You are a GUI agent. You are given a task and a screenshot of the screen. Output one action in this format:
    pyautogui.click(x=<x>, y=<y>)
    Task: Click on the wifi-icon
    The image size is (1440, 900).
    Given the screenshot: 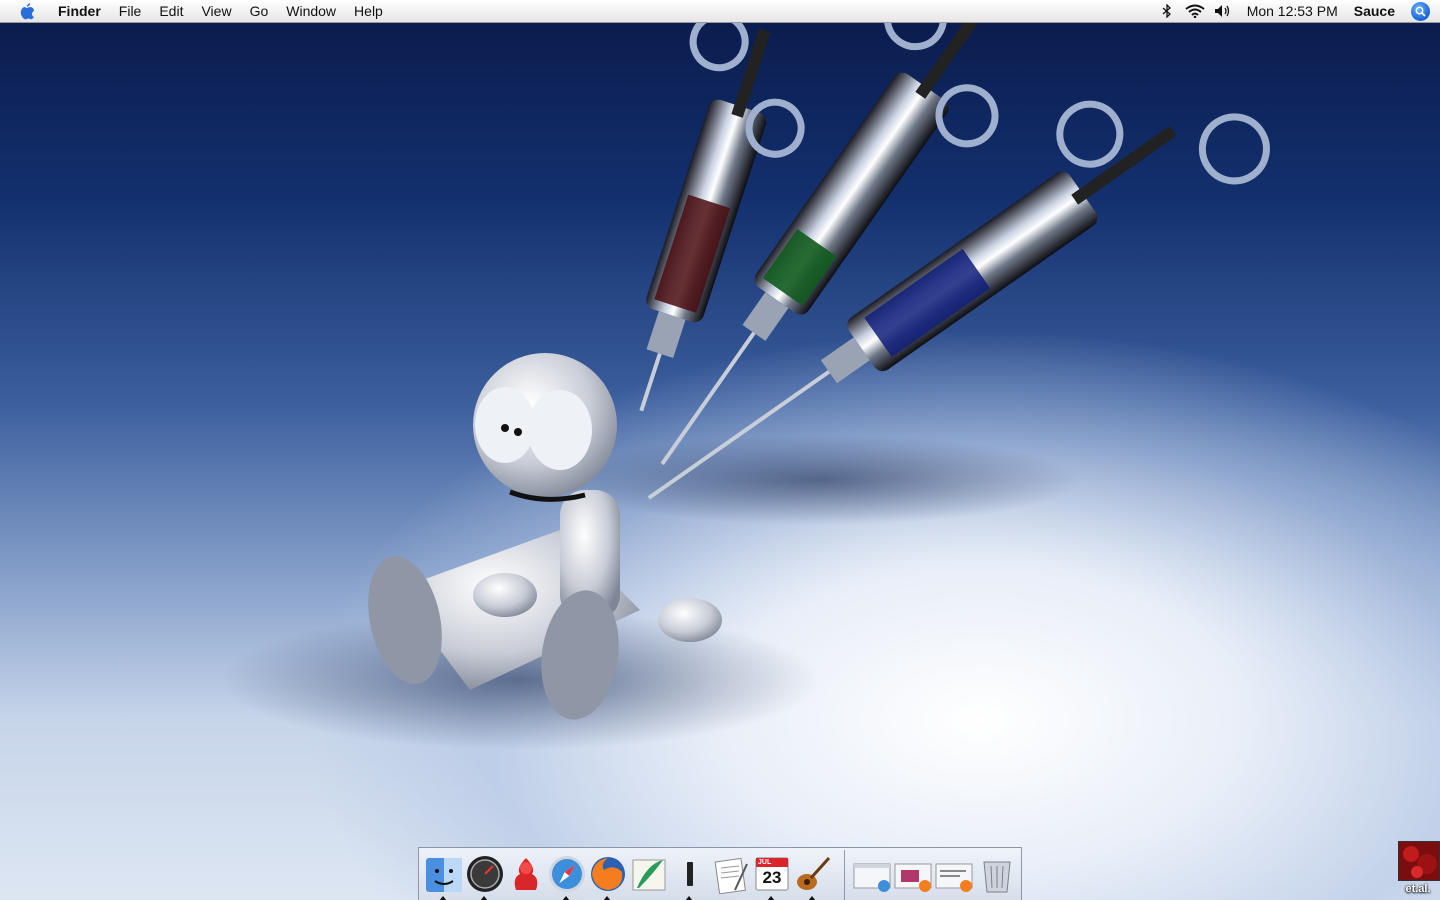 What is the action you would take?
    pyautogui.click(x=1195, y=11)
    